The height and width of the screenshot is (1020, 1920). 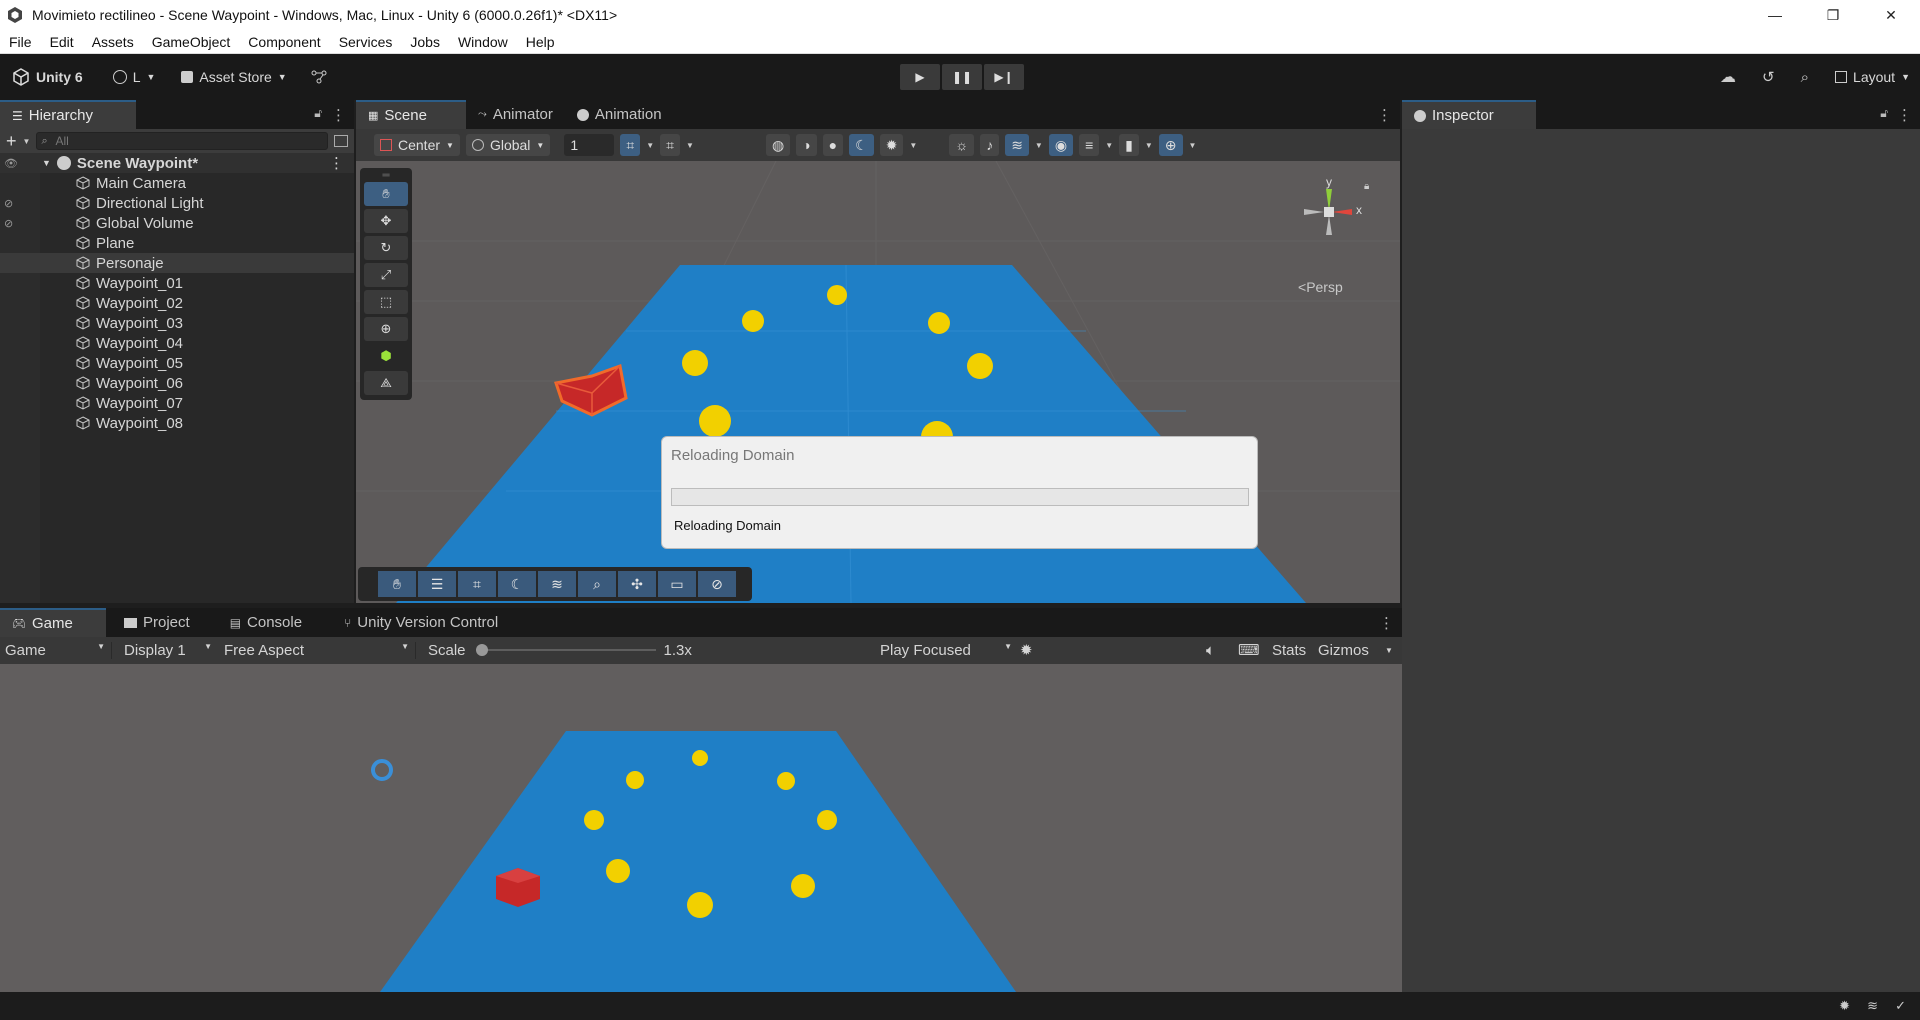 I want to click on hierarchy-item: Personaje, so click(x=177, y=263).